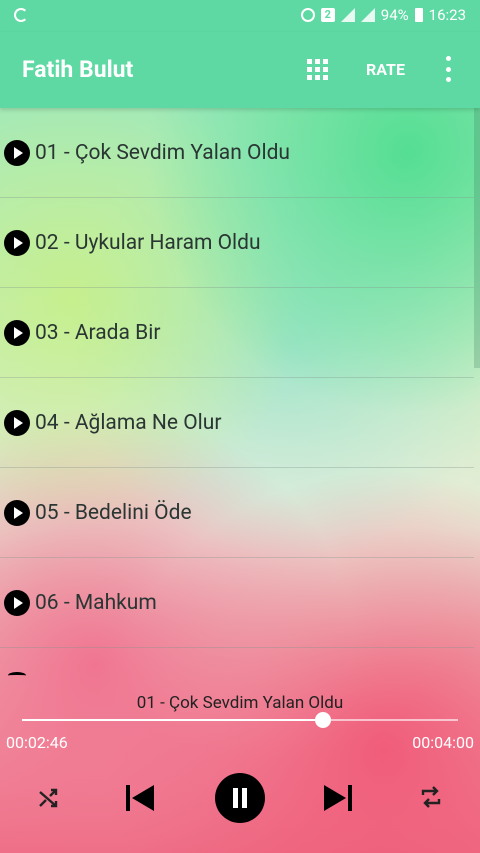 The image size is (480, 853). Describe the element at coordinates (48, 798) in the screenshot. I see `shuffle-icon` at that location.